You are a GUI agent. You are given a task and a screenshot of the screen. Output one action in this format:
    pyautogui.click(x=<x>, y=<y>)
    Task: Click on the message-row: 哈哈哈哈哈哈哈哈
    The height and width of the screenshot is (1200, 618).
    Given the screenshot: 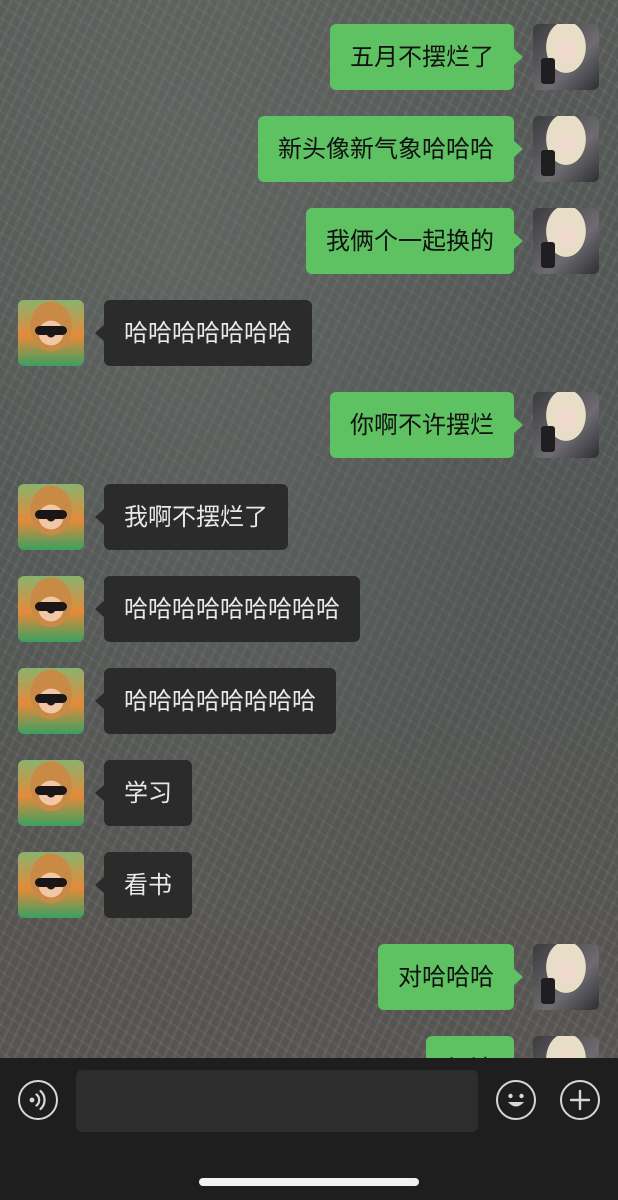 What is the action you would take?
    pyautogui.click(x=309, y=701)
    